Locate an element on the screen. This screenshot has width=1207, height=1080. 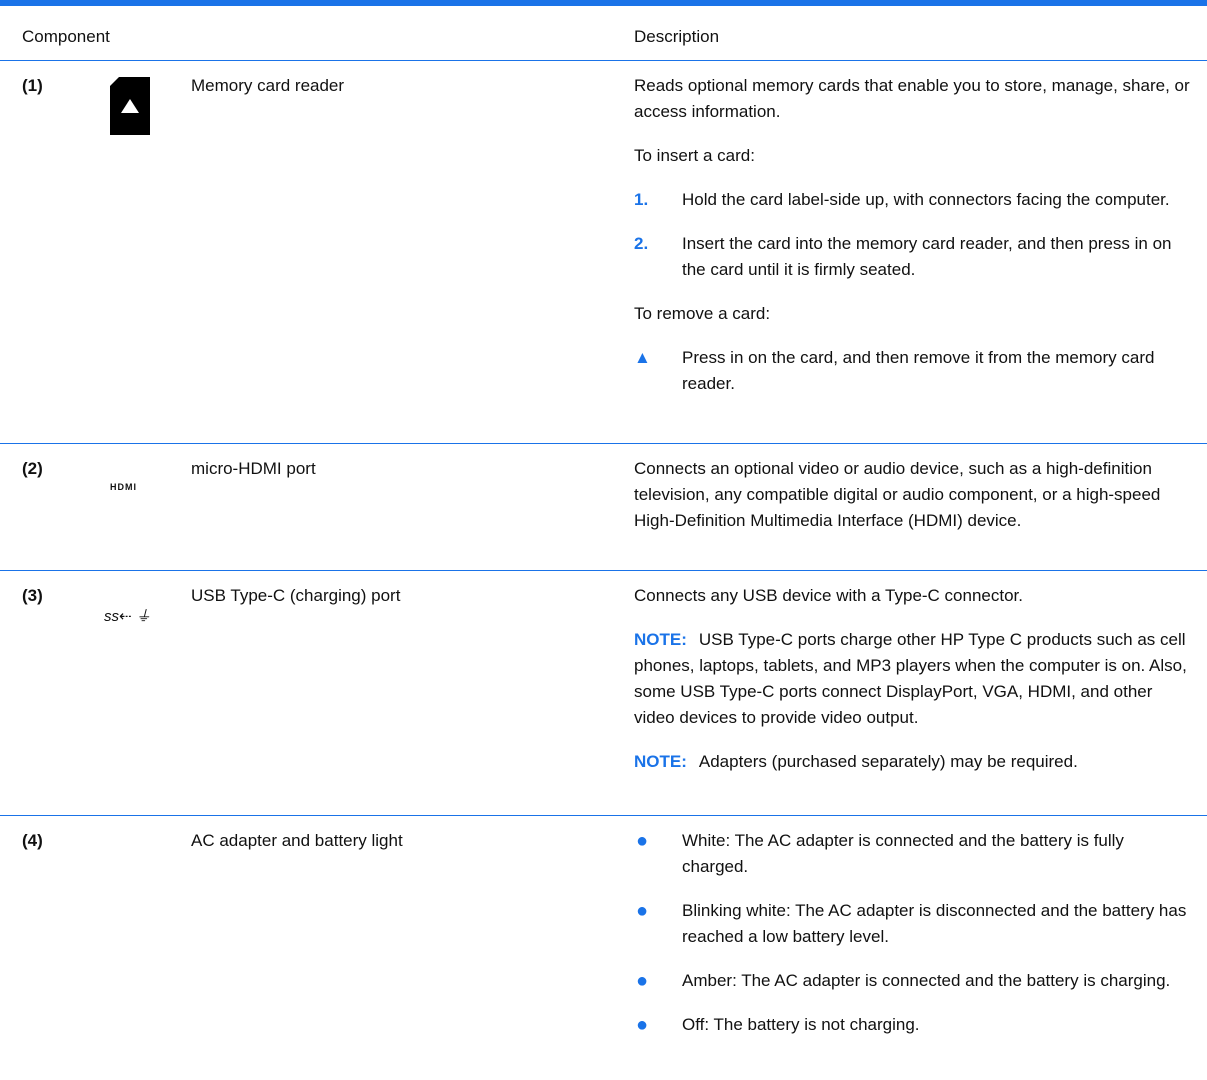
header-description: Description is located at coordinates (677, 36).